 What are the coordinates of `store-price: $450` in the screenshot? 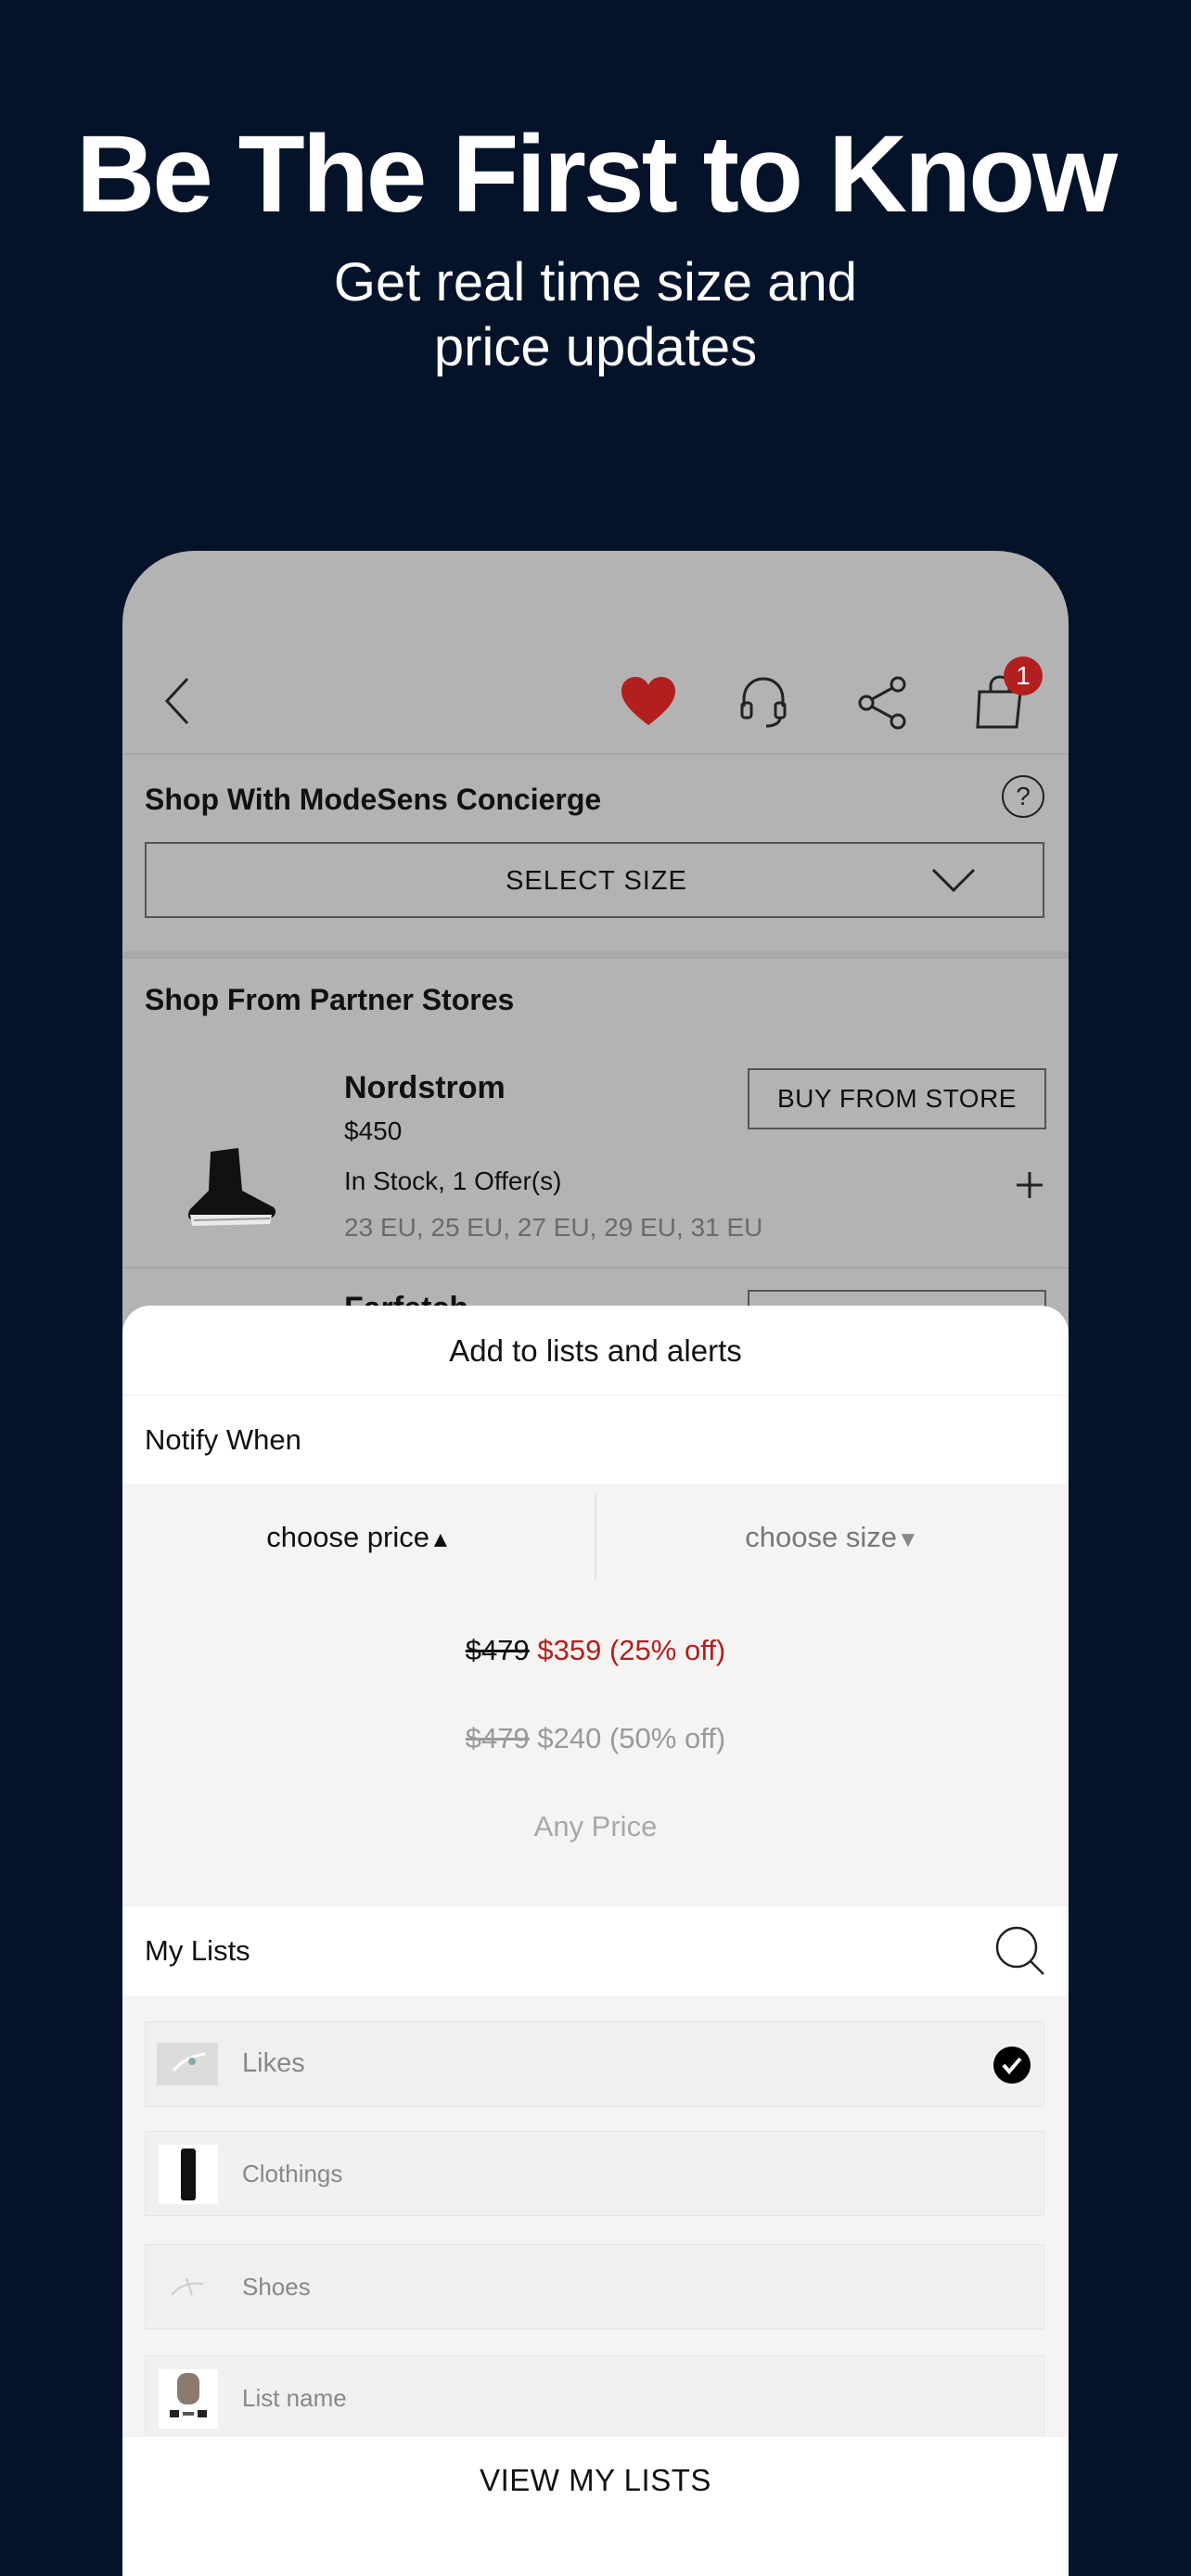 It's located at (373, 1130).